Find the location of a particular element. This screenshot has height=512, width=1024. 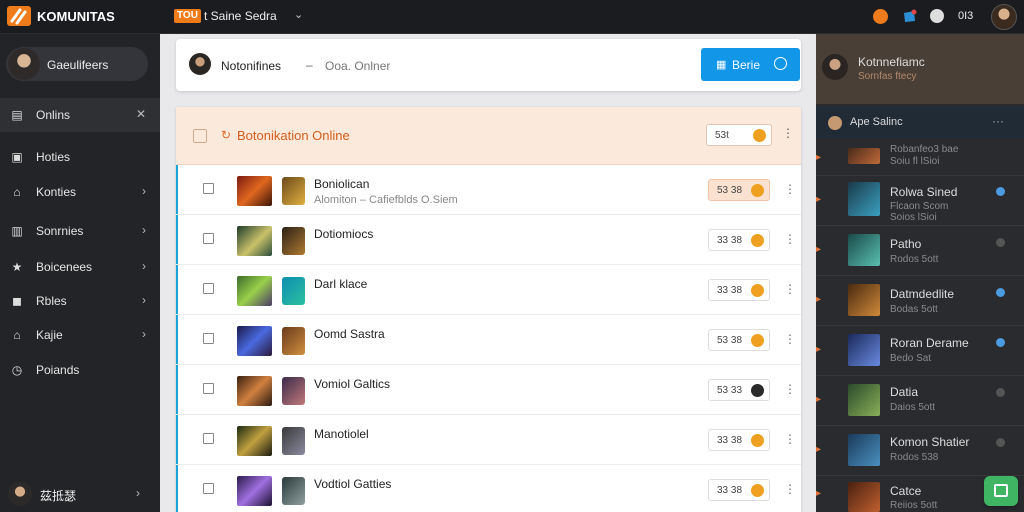

list-item: ▸ Roran Derame Bedo Sat is located at coordinates (920, 351).